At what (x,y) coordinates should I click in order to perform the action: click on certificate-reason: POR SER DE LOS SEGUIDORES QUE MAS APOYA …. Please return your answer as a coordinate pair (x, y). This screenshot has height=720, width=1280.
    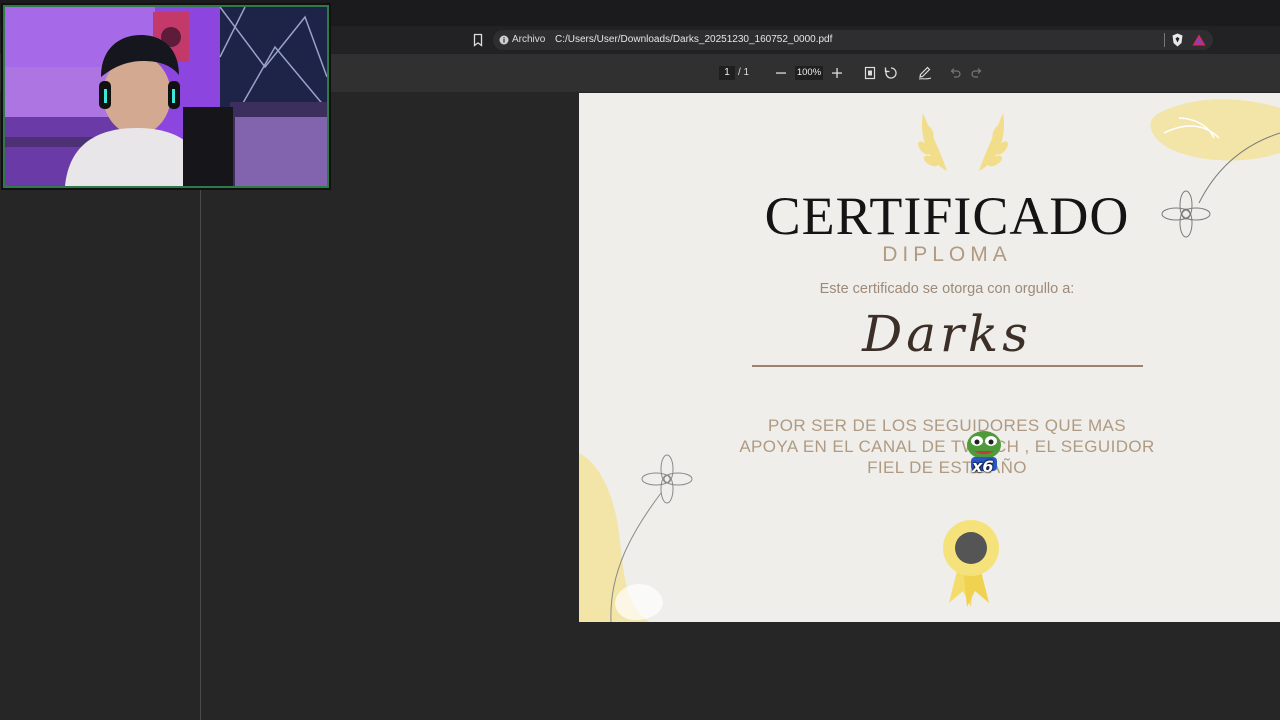
    Looking at the image, I should click on (929, 446).